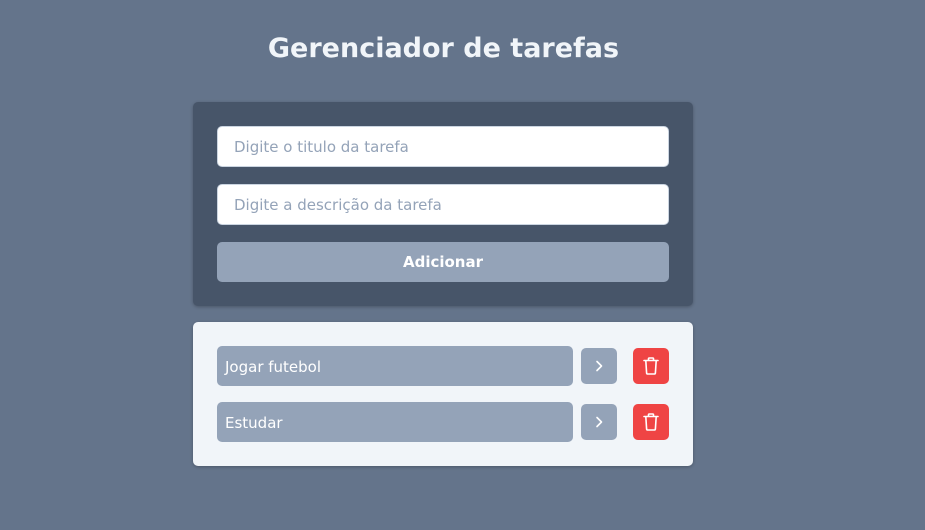 Image resolution: width=925 pixels, height=530 pixels. What do you see at coordinates (443, 262) in the screenshot?
I see `add-task-button: Adicionar` at bounding box center [443, 262].